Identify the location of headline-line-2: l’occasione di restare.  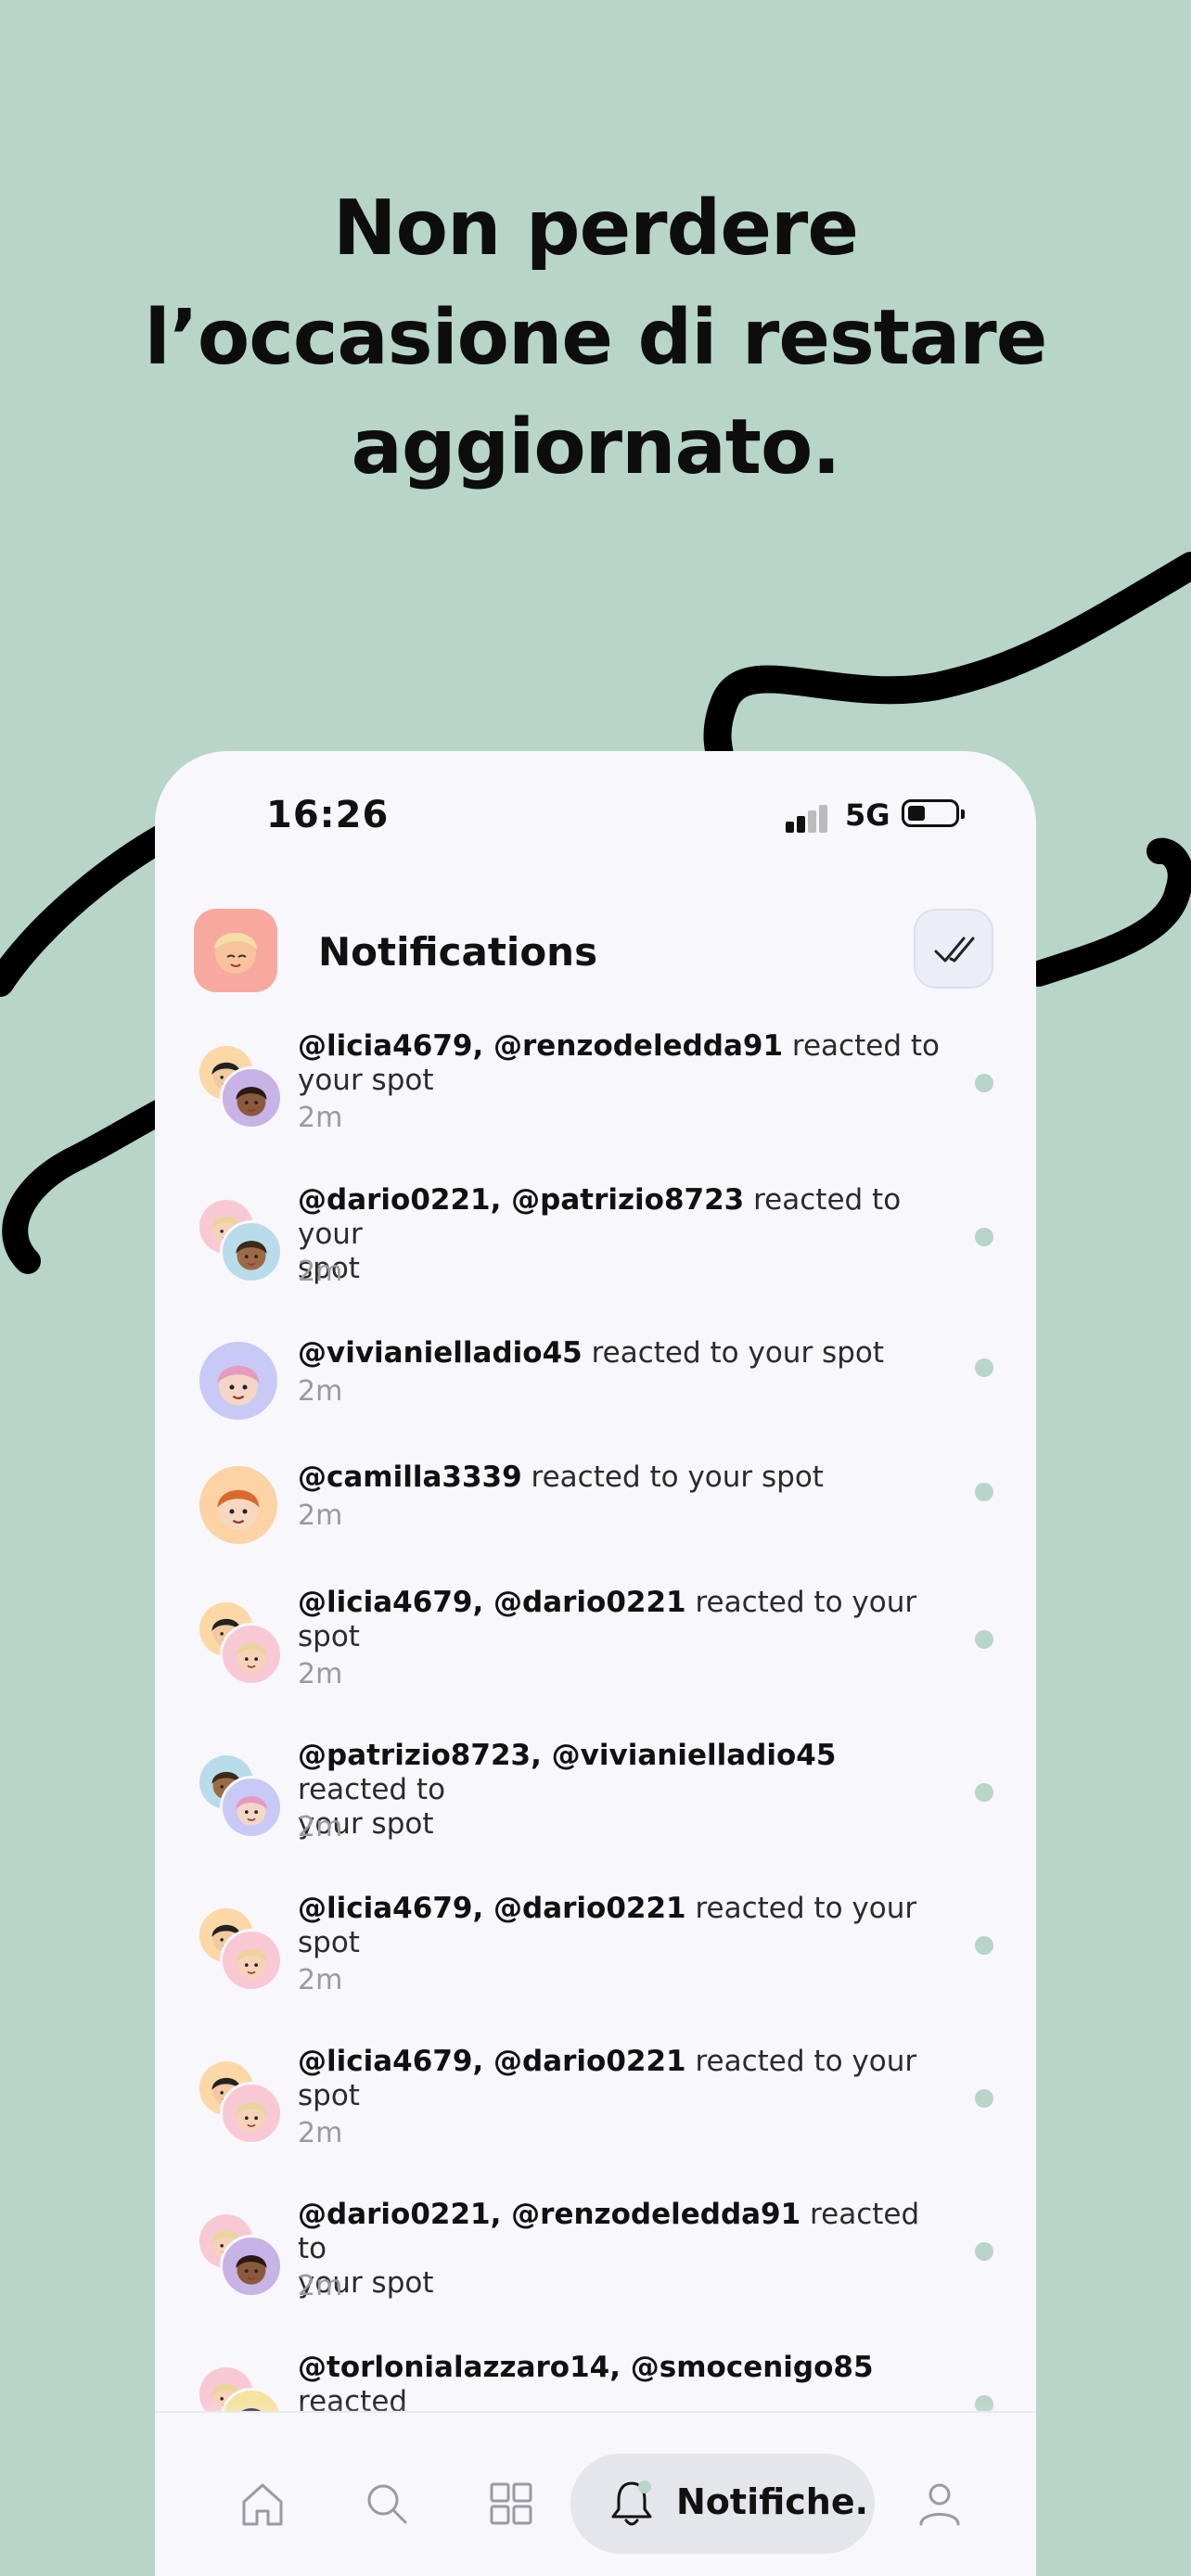
(596, 338).